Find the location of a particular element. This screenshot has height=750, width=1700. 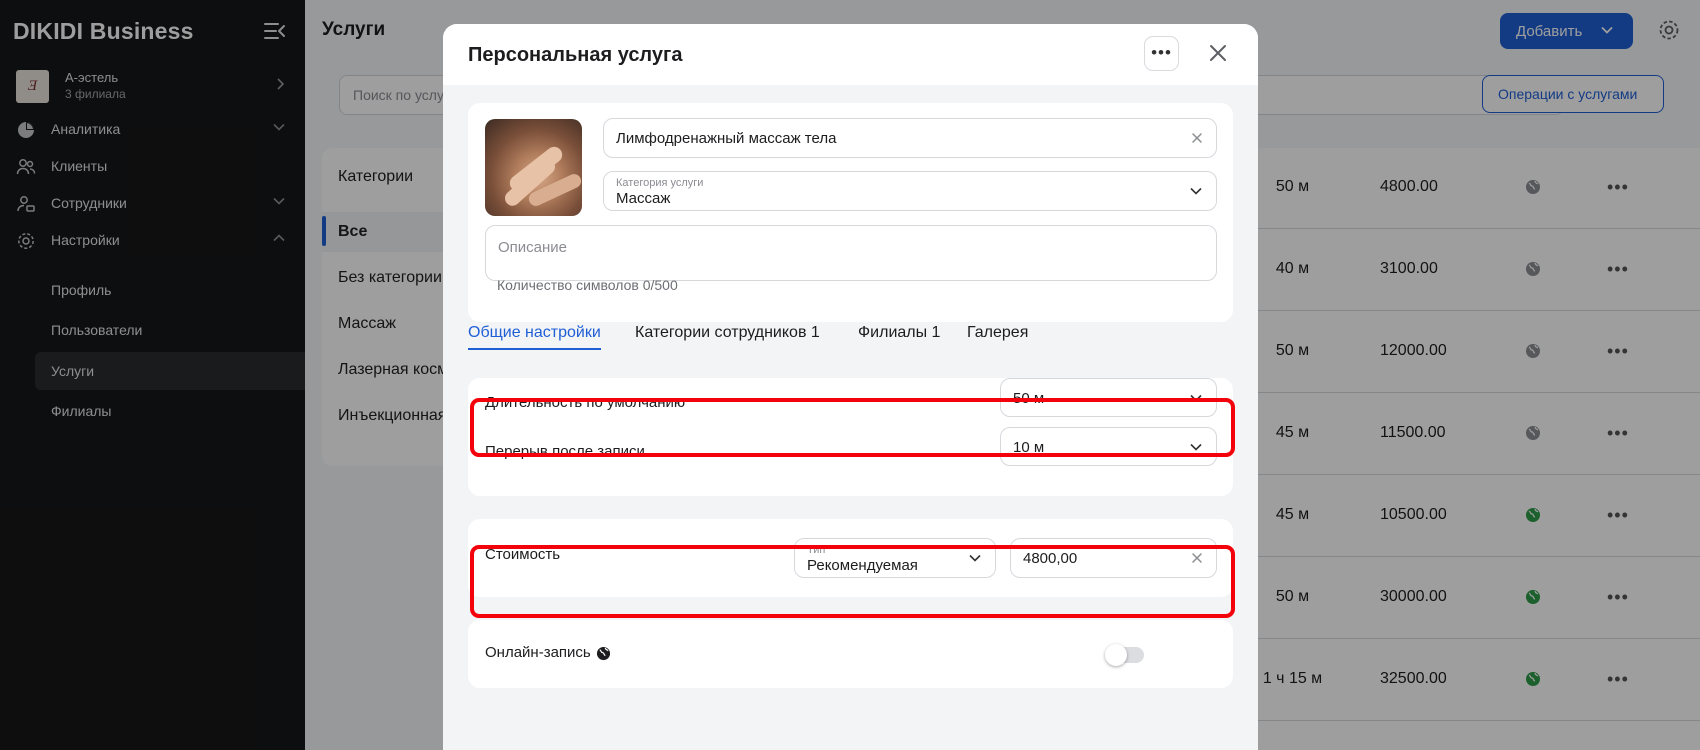

online-booking-label: Онлайн-запись is located at coordinates (538, 652).